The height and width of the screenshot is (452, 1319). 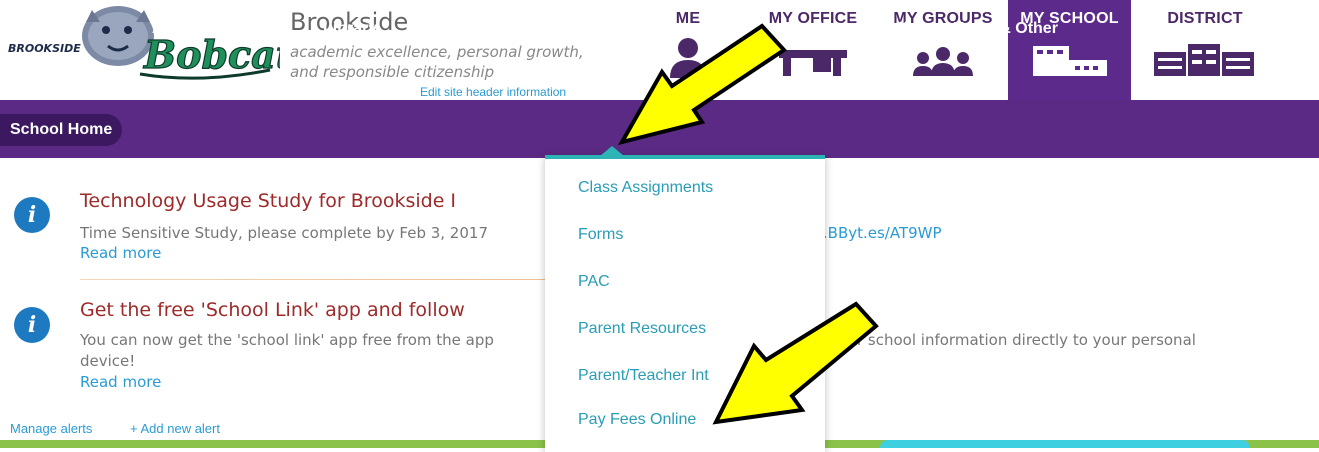 I want to click on menu-item-parent-resources: Parent Resources, so click(x=642, y=329).